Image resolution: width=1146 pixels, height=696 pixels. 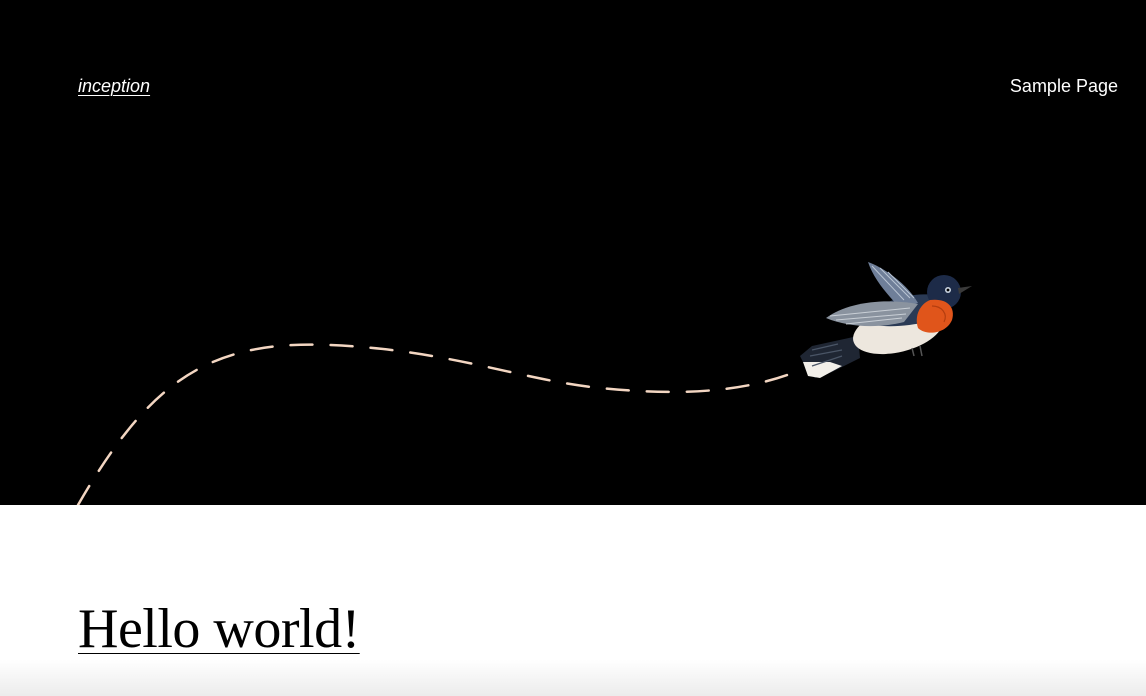 I want to click on bird-icon, so click(x=886, y=320).